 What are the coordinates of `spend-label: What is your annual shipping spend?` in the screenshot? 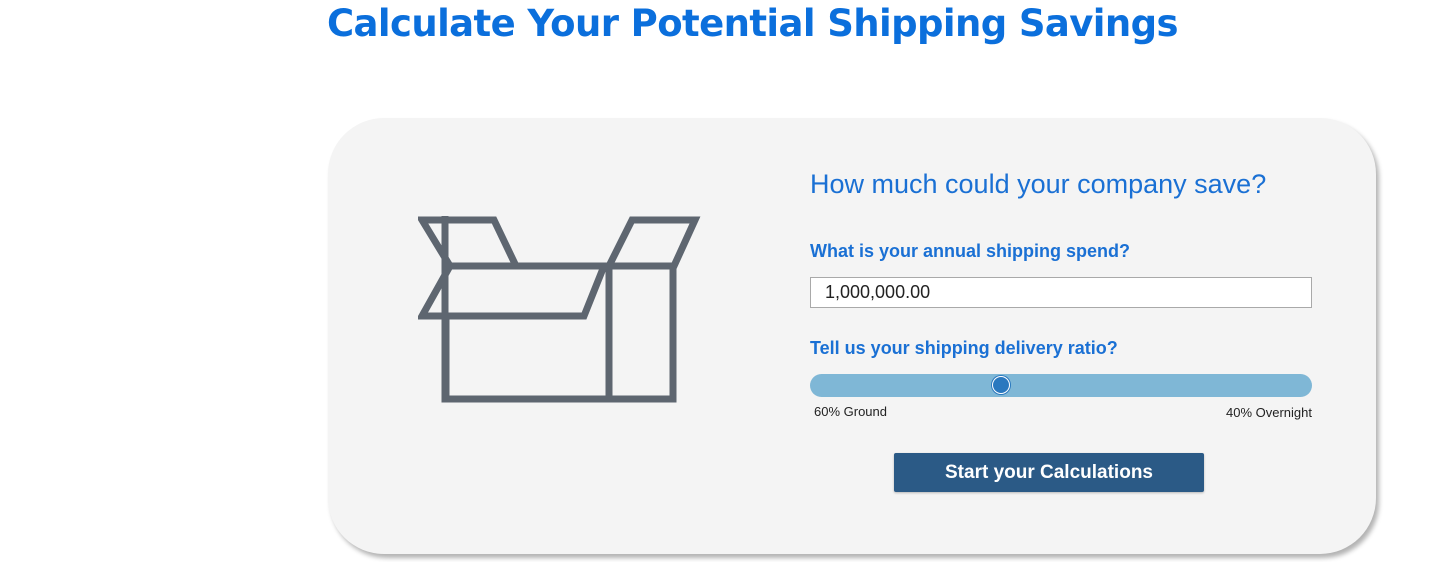 It's located at (970, 251).